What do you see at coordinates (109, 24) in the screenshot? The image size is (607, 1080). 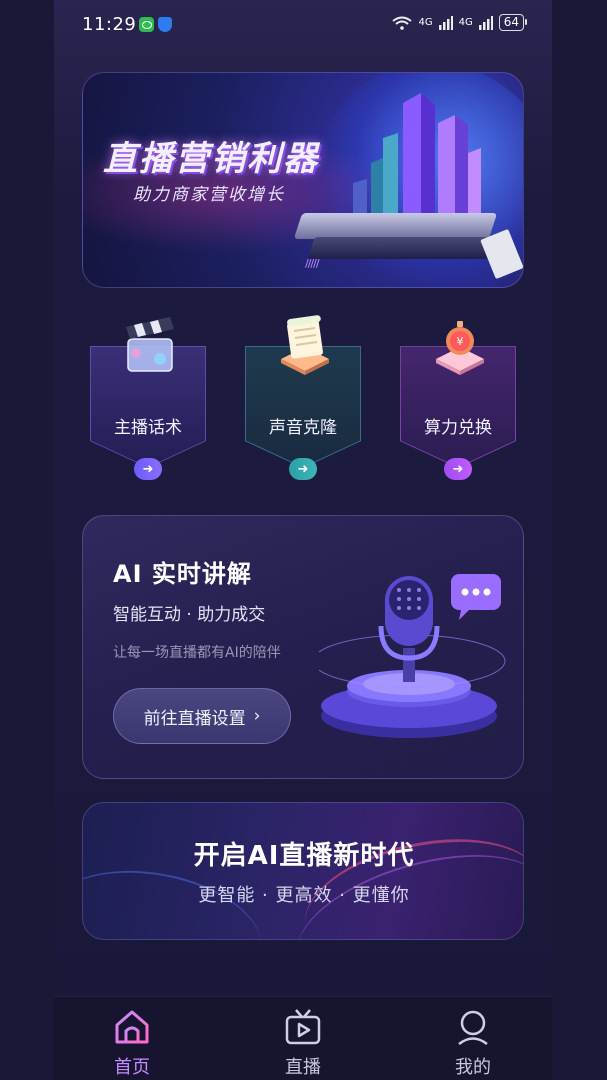 I see `status-time: 11:29` at bounding box center [109, 24].